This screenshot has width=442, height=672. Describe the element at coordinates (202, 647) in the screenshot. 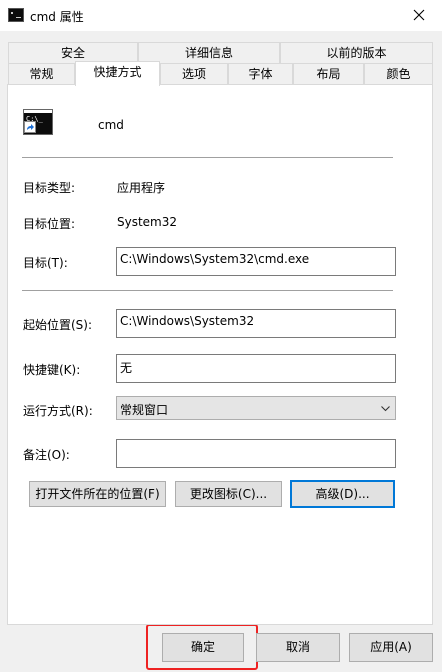

I see `highlight-box` at that location.